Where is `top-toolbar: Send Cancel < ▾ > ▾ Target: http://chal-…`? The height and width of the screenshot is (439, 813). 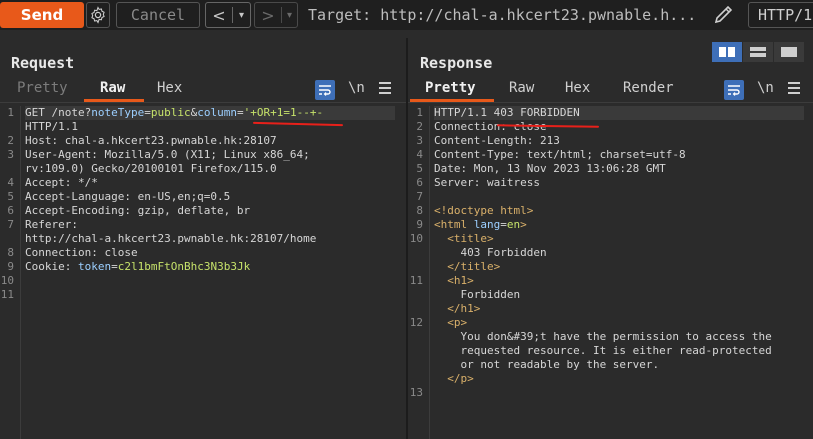 top-toolbar: Send Cancel < ▾ > ▾ Target: http://chal-… is located at coordinates (406, 15).